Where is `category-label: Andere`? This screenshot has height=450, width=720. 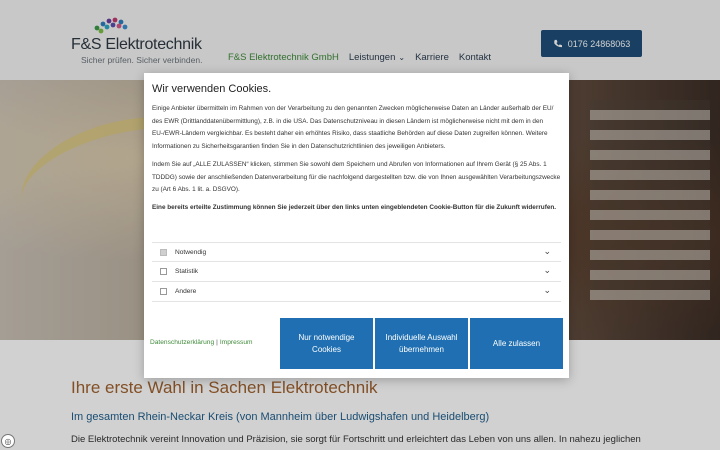
category-label: Andere is located at coordinates (186, 291).